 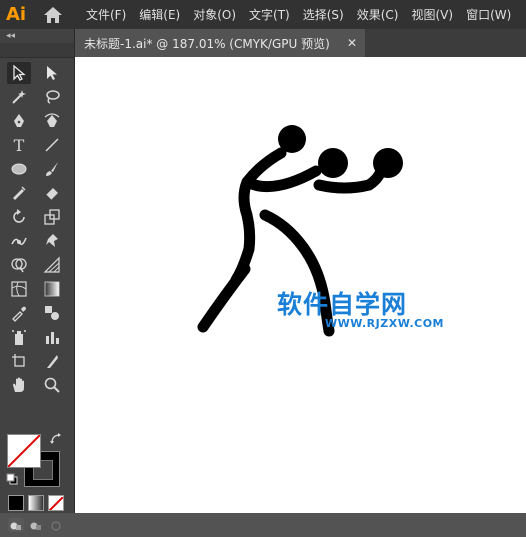 What do you see at coordinates (56, 439) in the screenshot?
I see `swap-fill-stroke-icon` at bounding box center [56, 439].